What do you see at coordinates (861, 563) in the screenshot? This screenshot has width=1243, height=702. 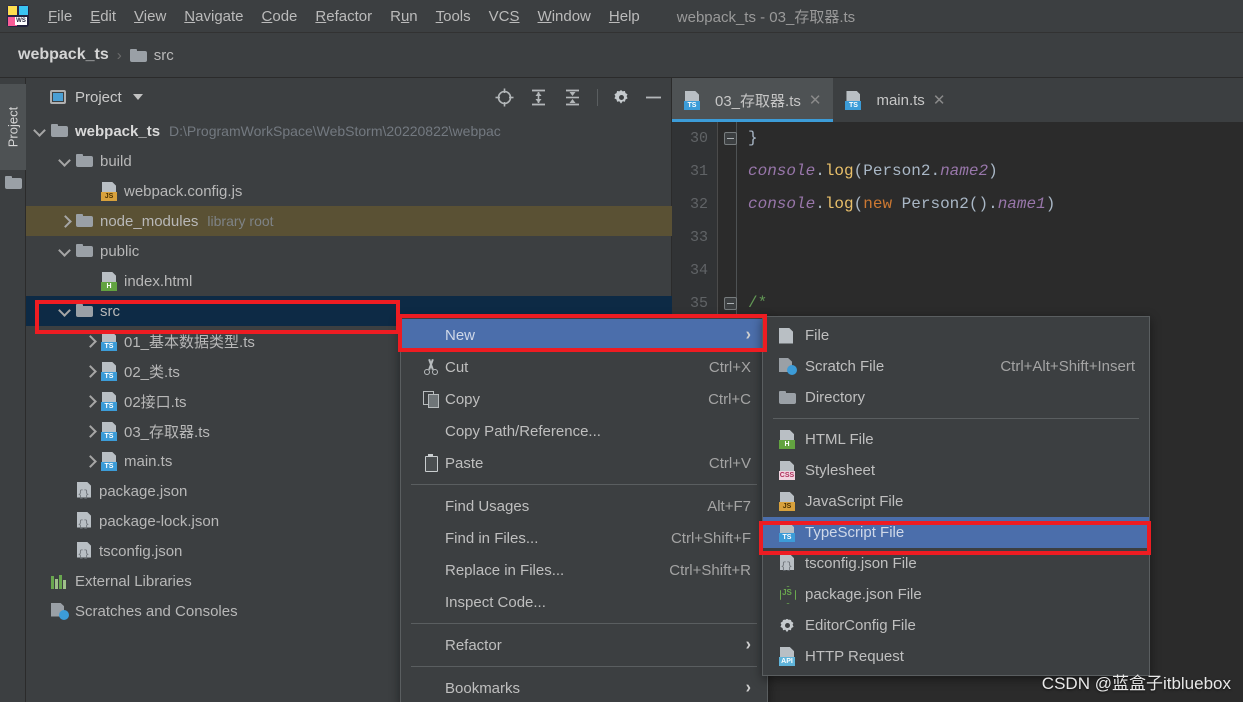 I see `new-submenu-item-label: tsconfig.json File` at bounding box center [861, 563].